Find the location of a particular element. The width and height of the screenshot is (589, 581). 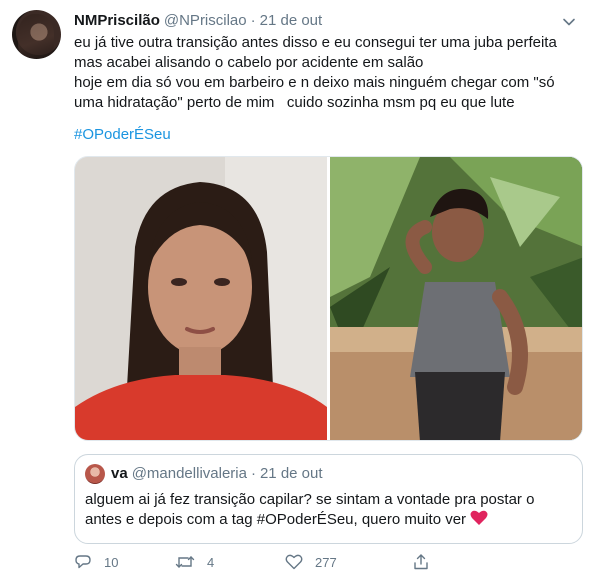

author-name: NMPriscilão is located at coordinates (117, 20).